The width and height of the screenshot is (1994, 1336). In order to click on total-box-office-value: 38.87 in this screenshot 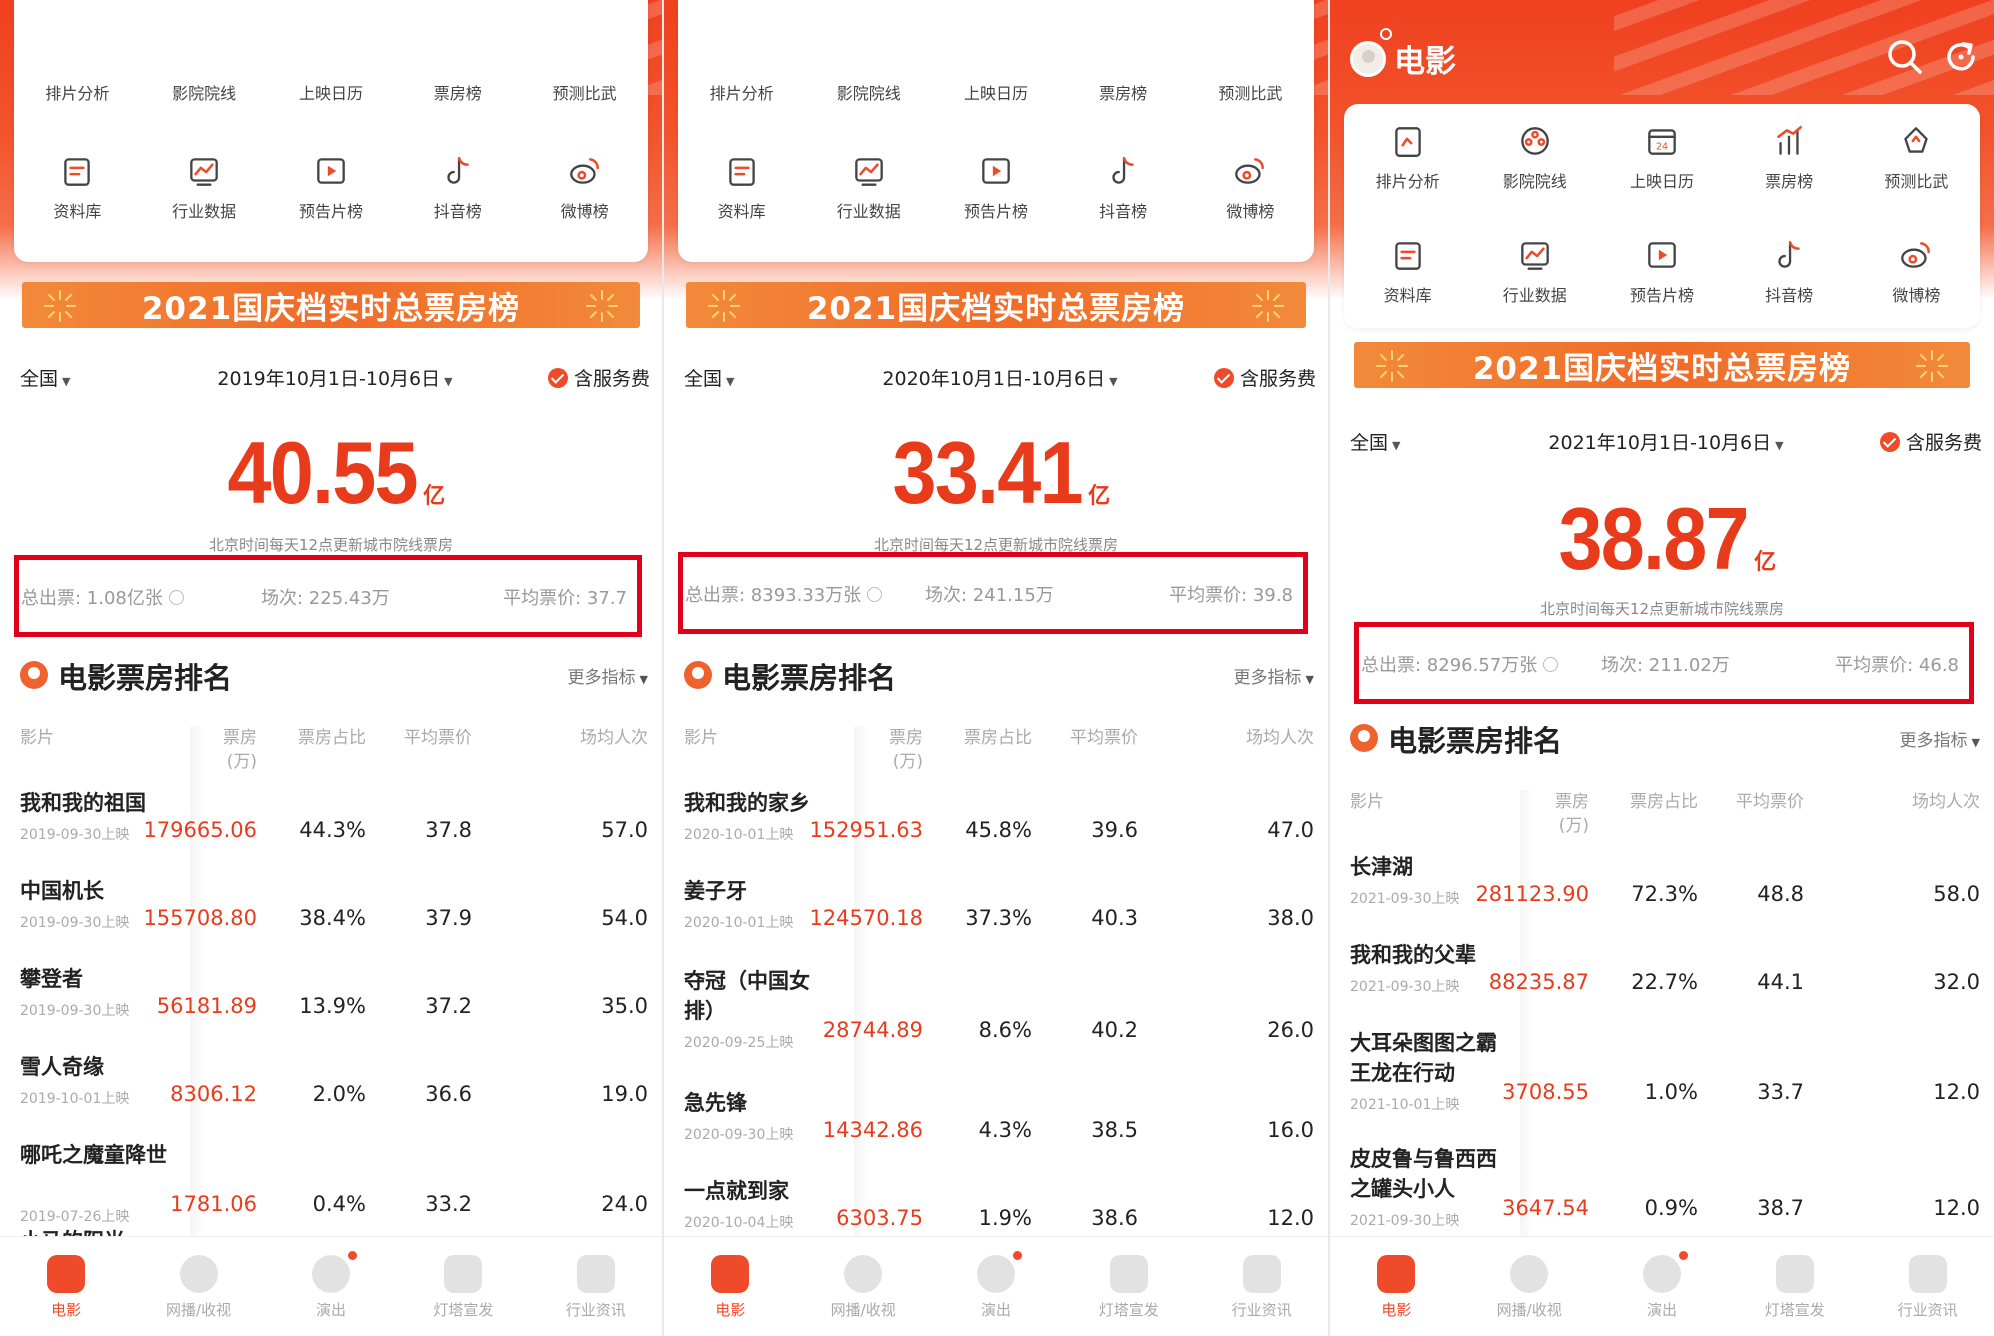, I will do `click(1653, 538)`.